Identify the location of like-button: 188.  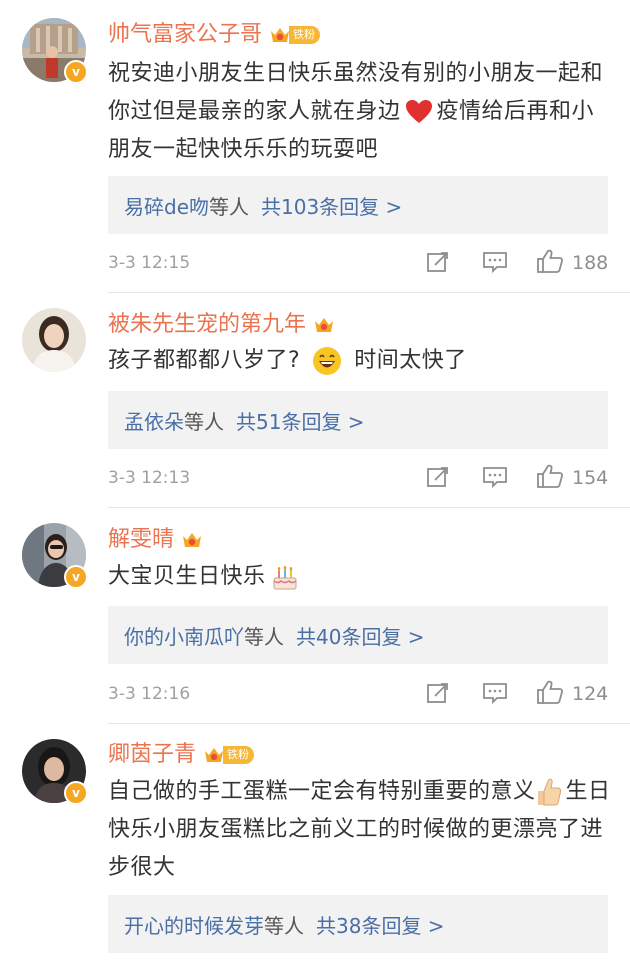
(572, 263).